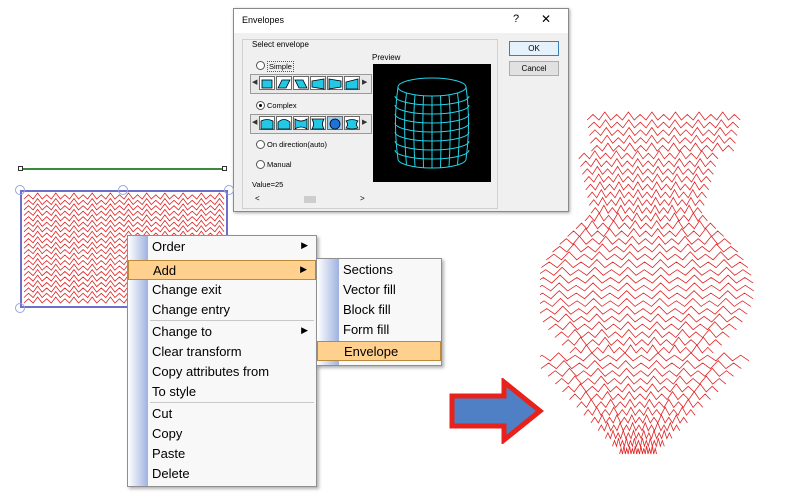 The image size is (800, 500). I want to click on right-arrow-icon, so click(496, 411).